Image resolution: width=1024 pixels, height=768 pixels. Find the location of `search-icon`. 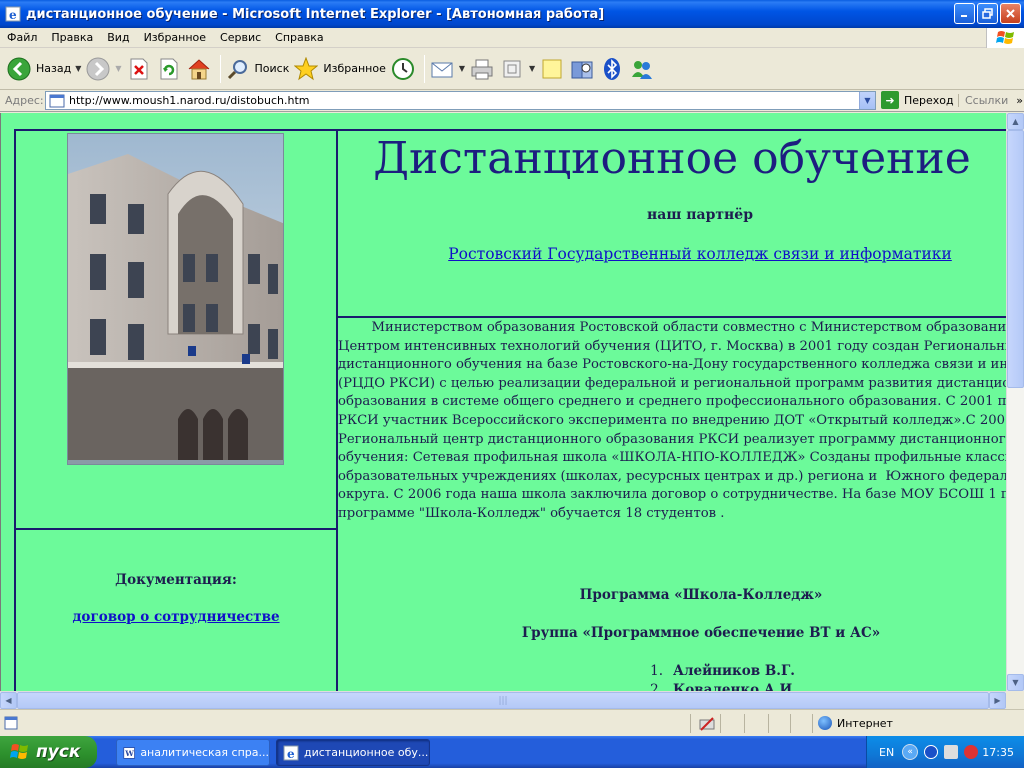

search-icon is located at coordinates (237, 69).